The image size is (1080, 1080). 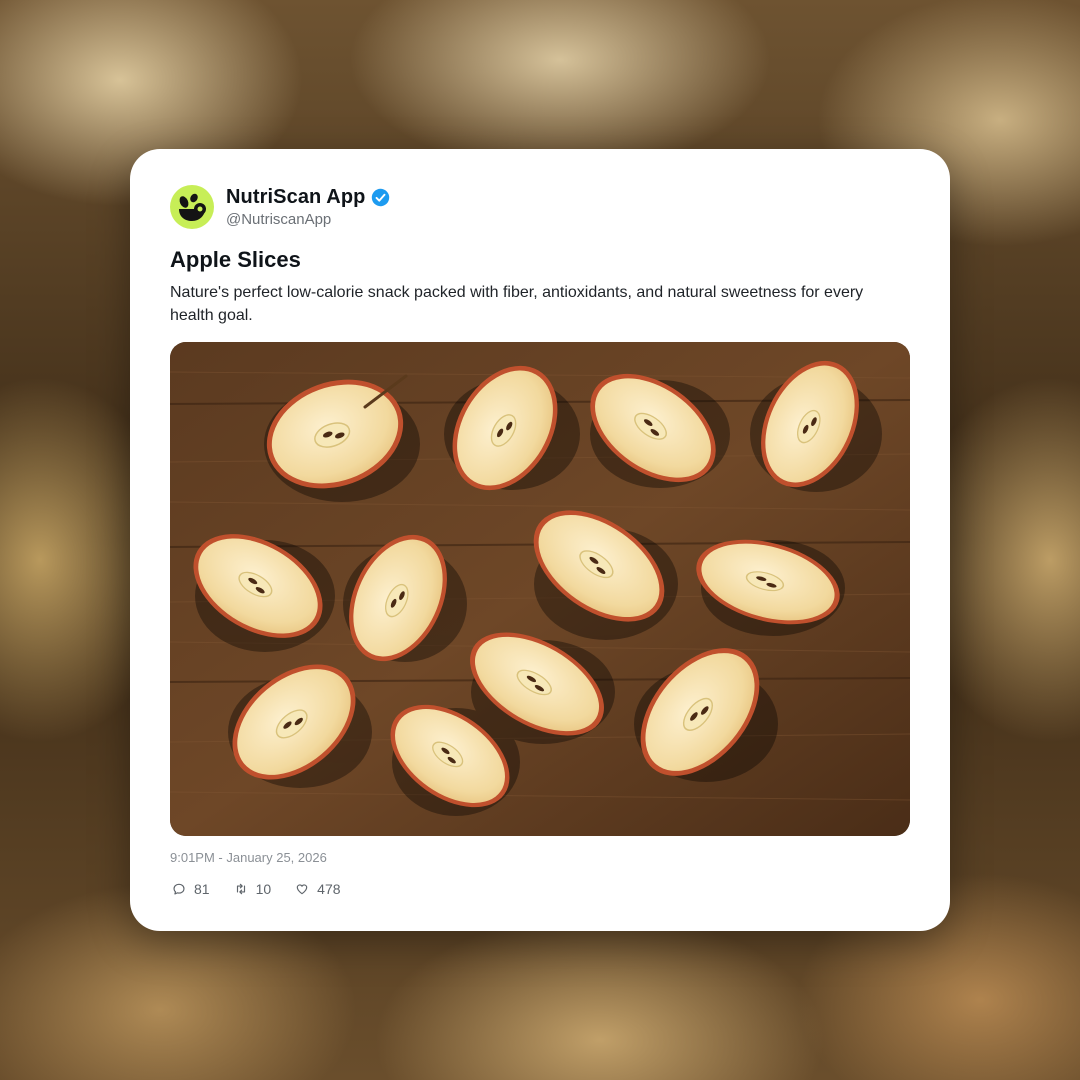 I want to click on like-button: 478, so click(x=318, y=889).